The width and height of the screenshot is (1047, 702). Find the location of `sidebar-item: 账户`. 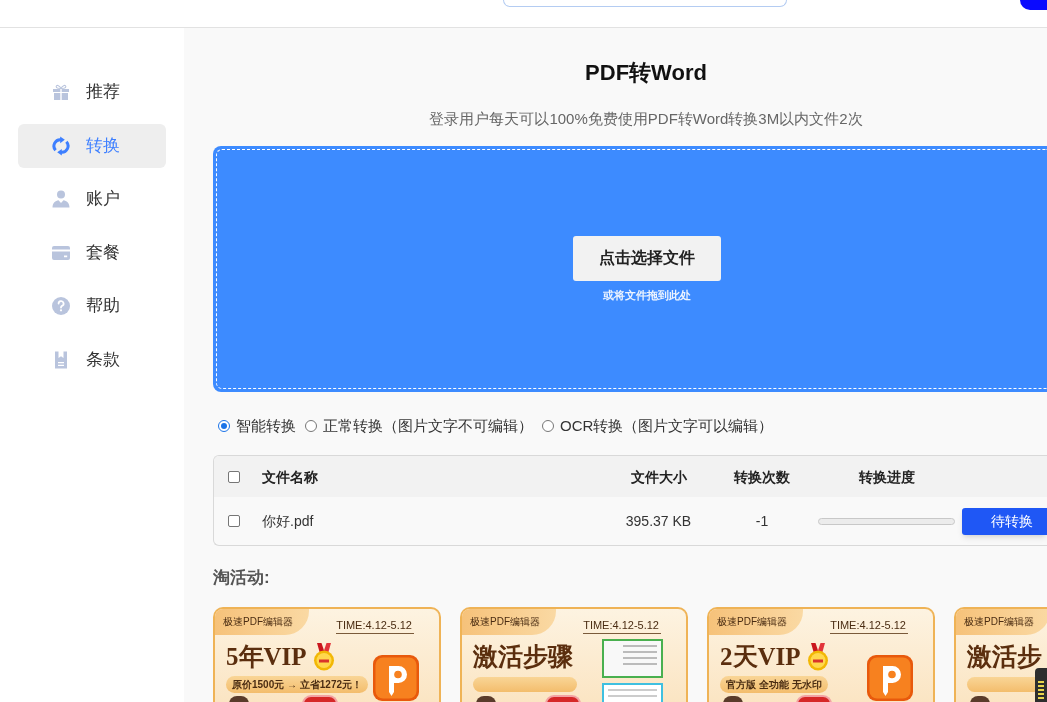

sidebar-item: 账户 is located at coordinates (92, 199).